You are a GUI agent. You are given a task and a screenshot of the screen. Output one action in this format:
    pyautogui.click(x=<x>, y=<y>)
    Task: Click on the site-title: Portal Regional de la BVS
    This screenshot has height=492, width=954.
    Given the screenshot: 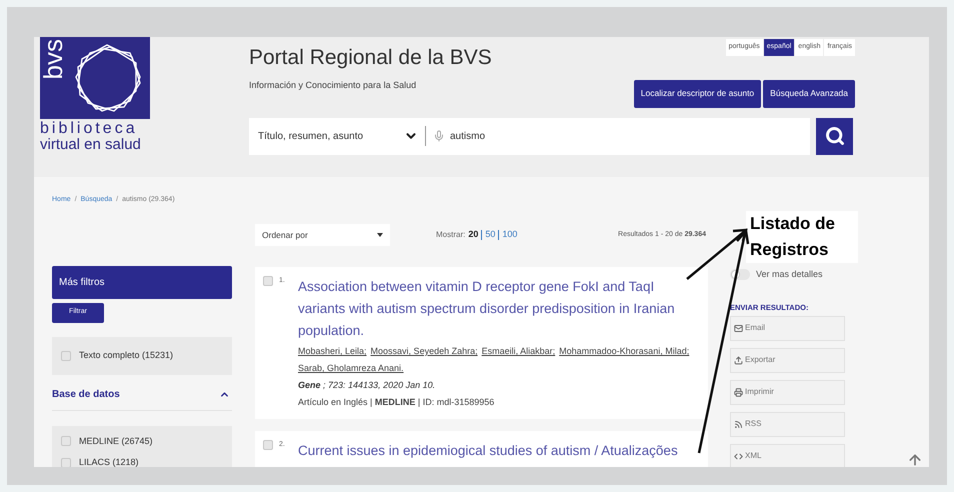 What is the action you would take?
    pyautogui.click(x=370, y=58)
    